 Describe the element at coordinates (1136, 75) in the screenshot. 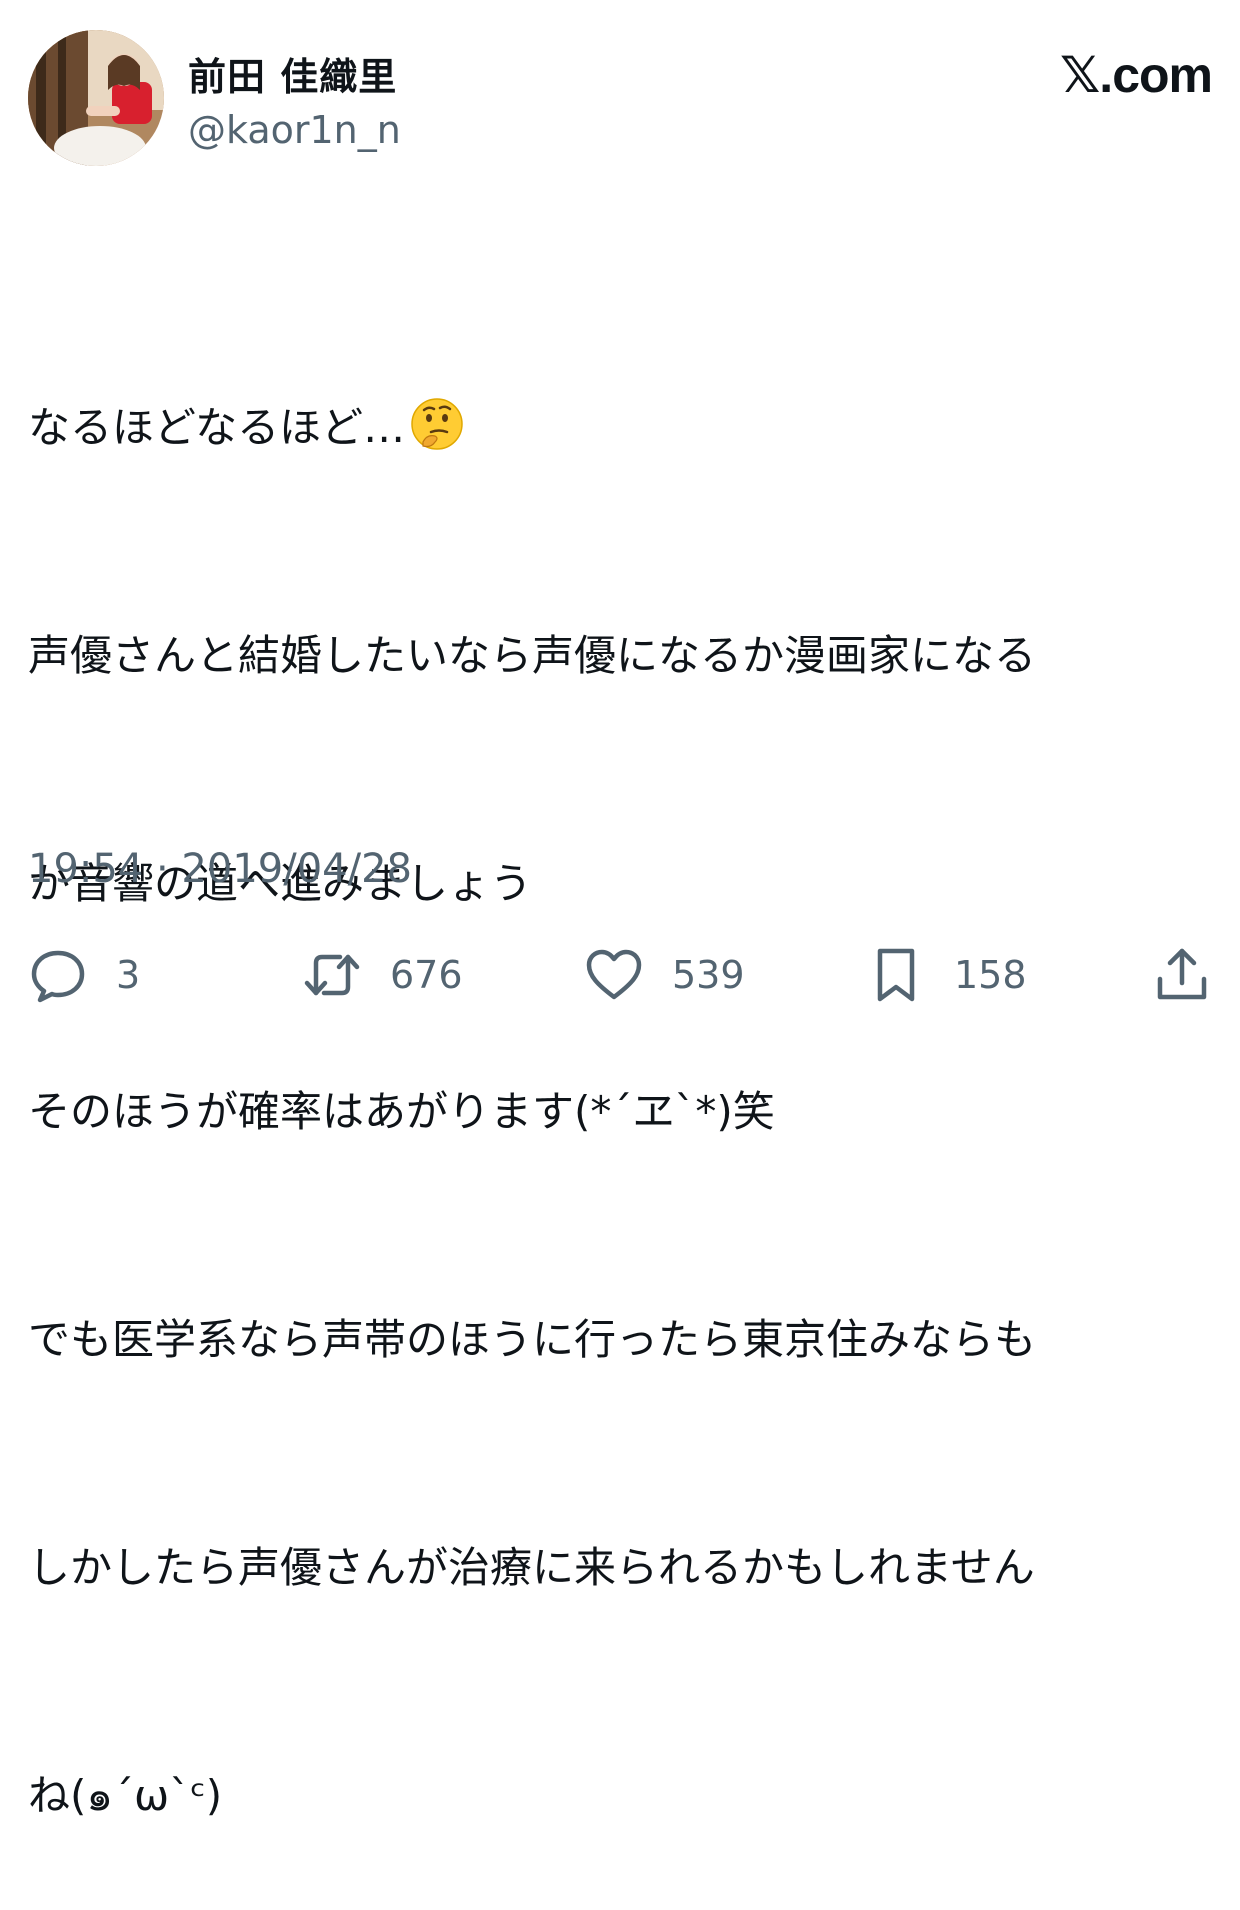

I see `x-logo: 𝕏.com` at that location.